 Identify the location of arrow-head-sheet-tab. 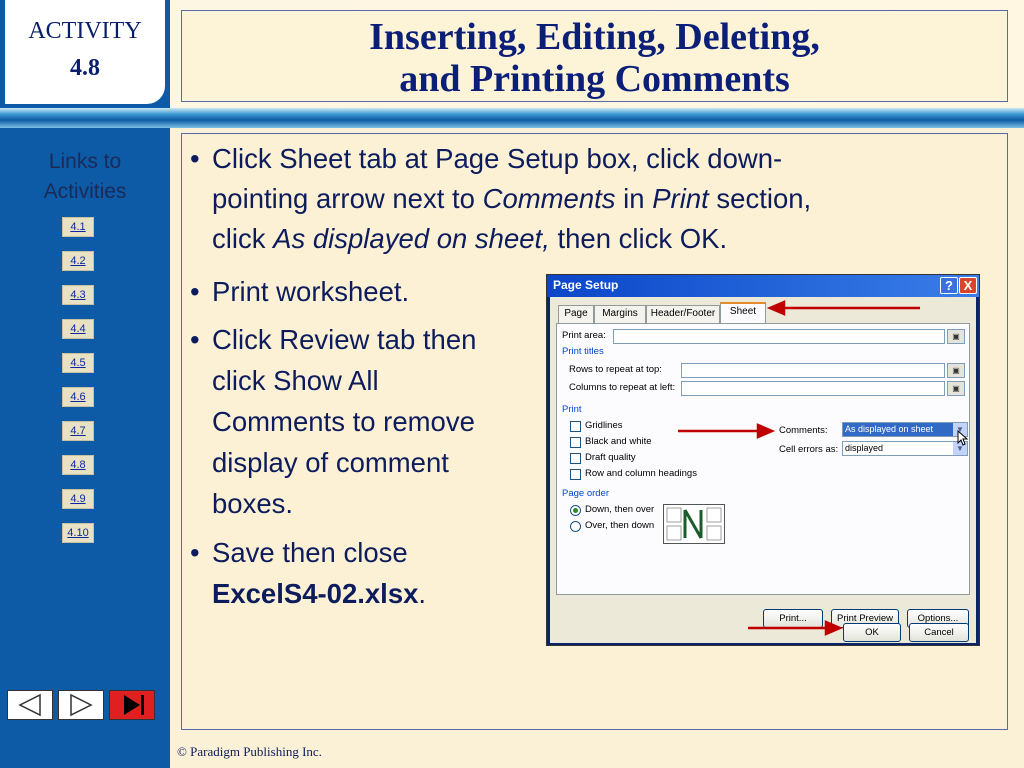
(776, 308).